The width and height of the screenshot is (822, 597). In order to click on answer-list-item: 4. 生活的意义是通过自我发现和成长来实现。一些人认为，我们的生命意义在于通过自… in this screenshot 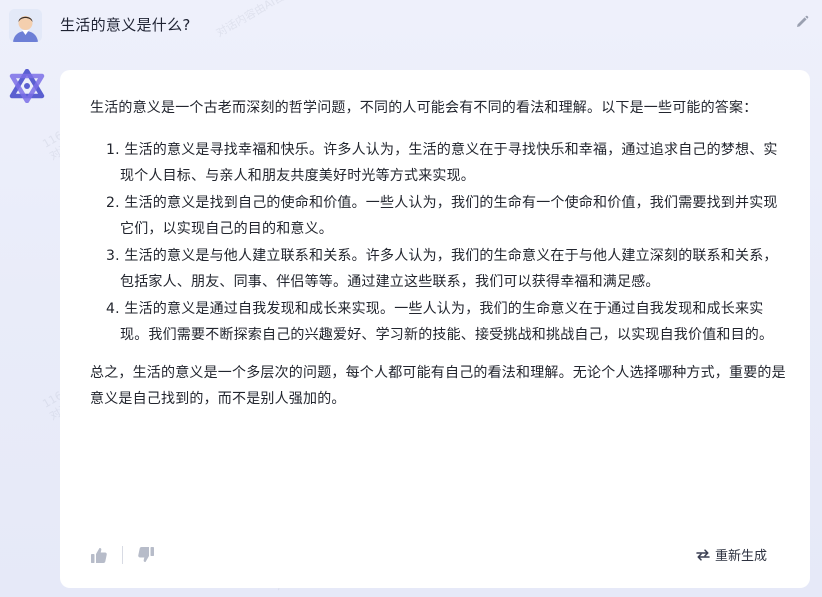, I will do `click(440, 322)`.